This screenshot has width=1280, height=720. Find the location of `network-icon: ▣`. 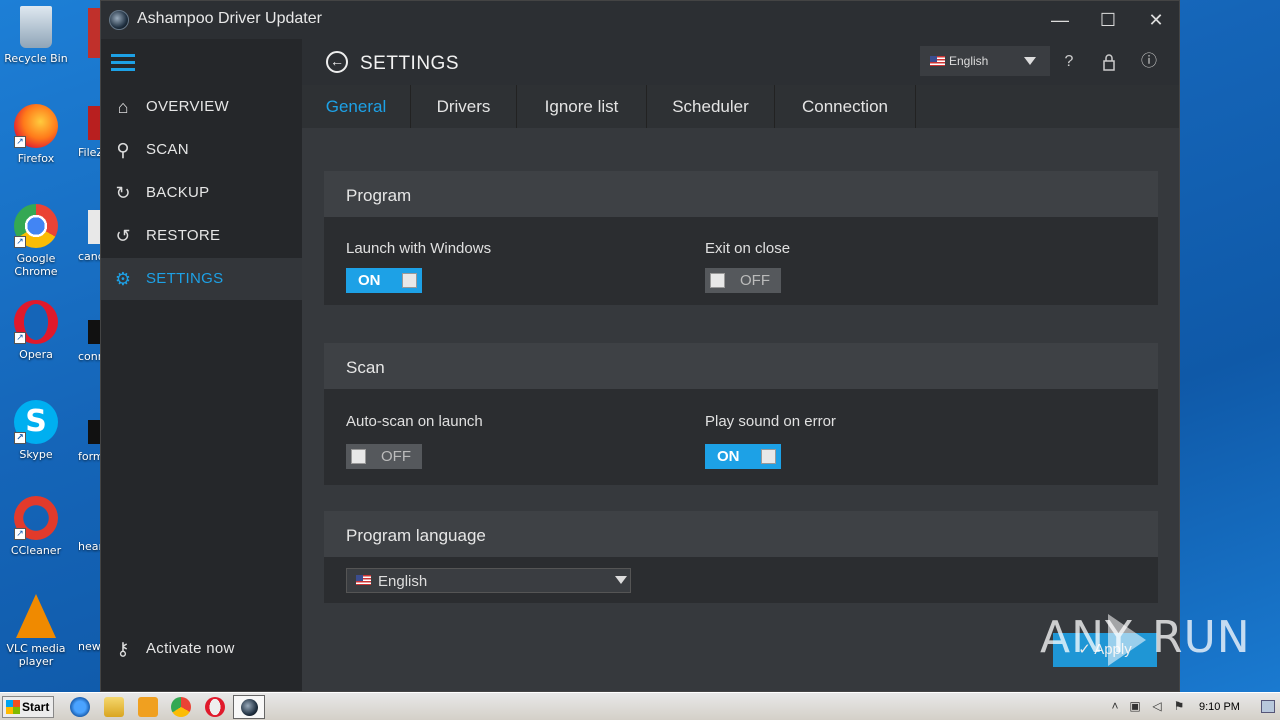

network-icon: ▣ is located at coordinates (1135, 706).